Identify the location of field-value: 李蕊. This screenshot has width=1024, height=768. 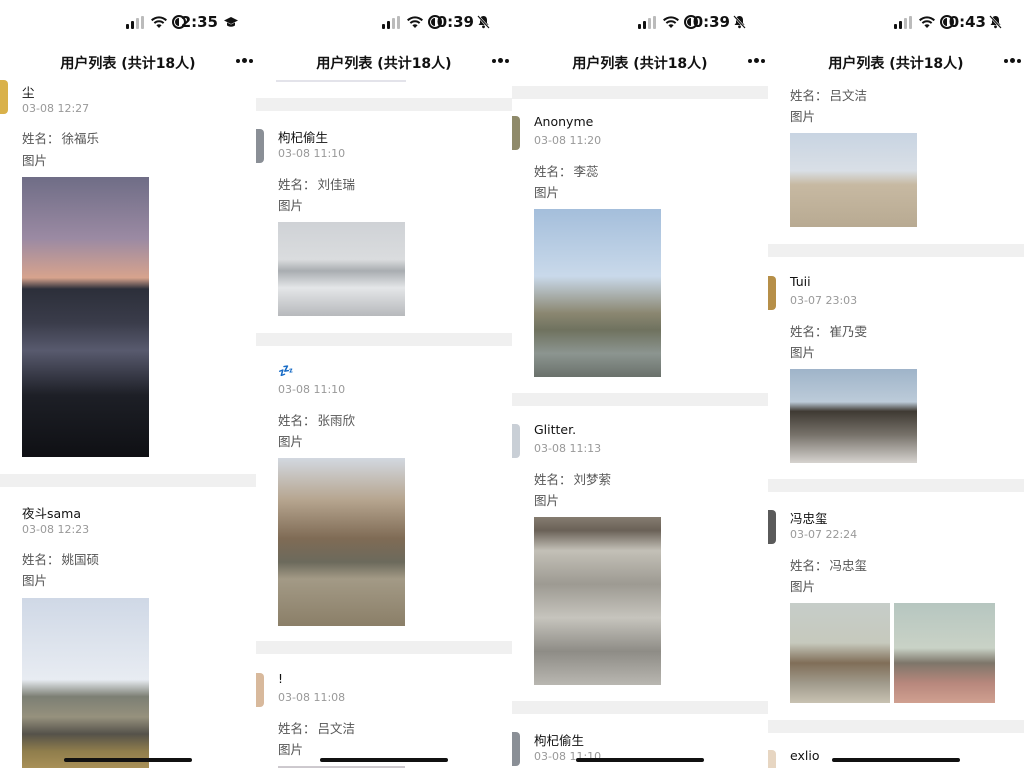
(586, 171).